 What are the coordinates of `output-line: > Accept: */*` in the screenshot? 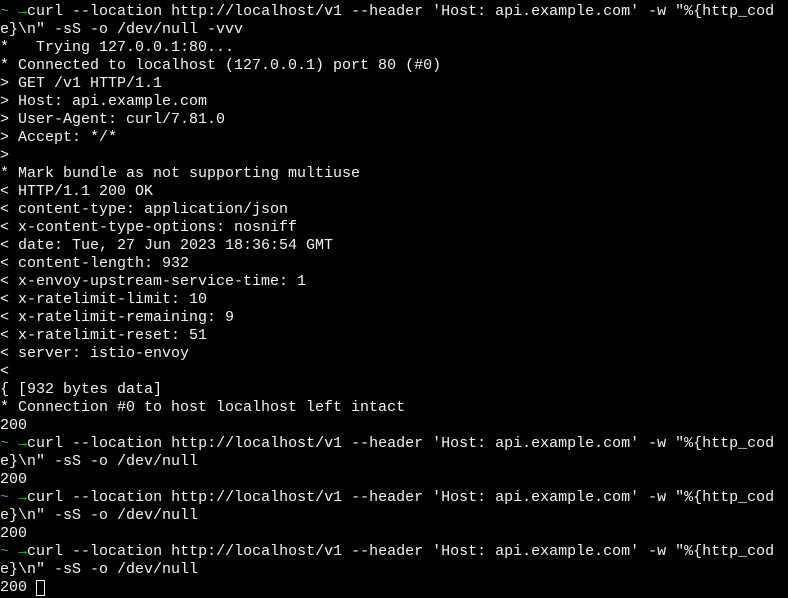 It's located at (394, 138).